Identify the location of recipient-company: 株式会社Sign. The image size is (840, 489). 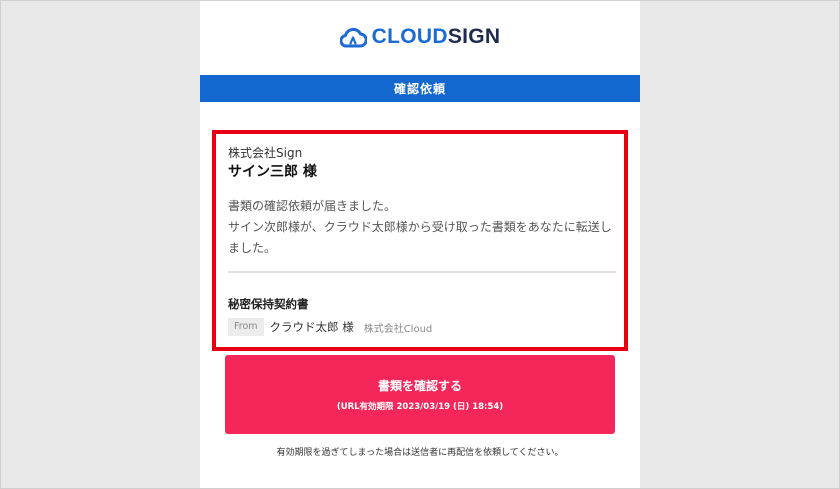
(265, 153).